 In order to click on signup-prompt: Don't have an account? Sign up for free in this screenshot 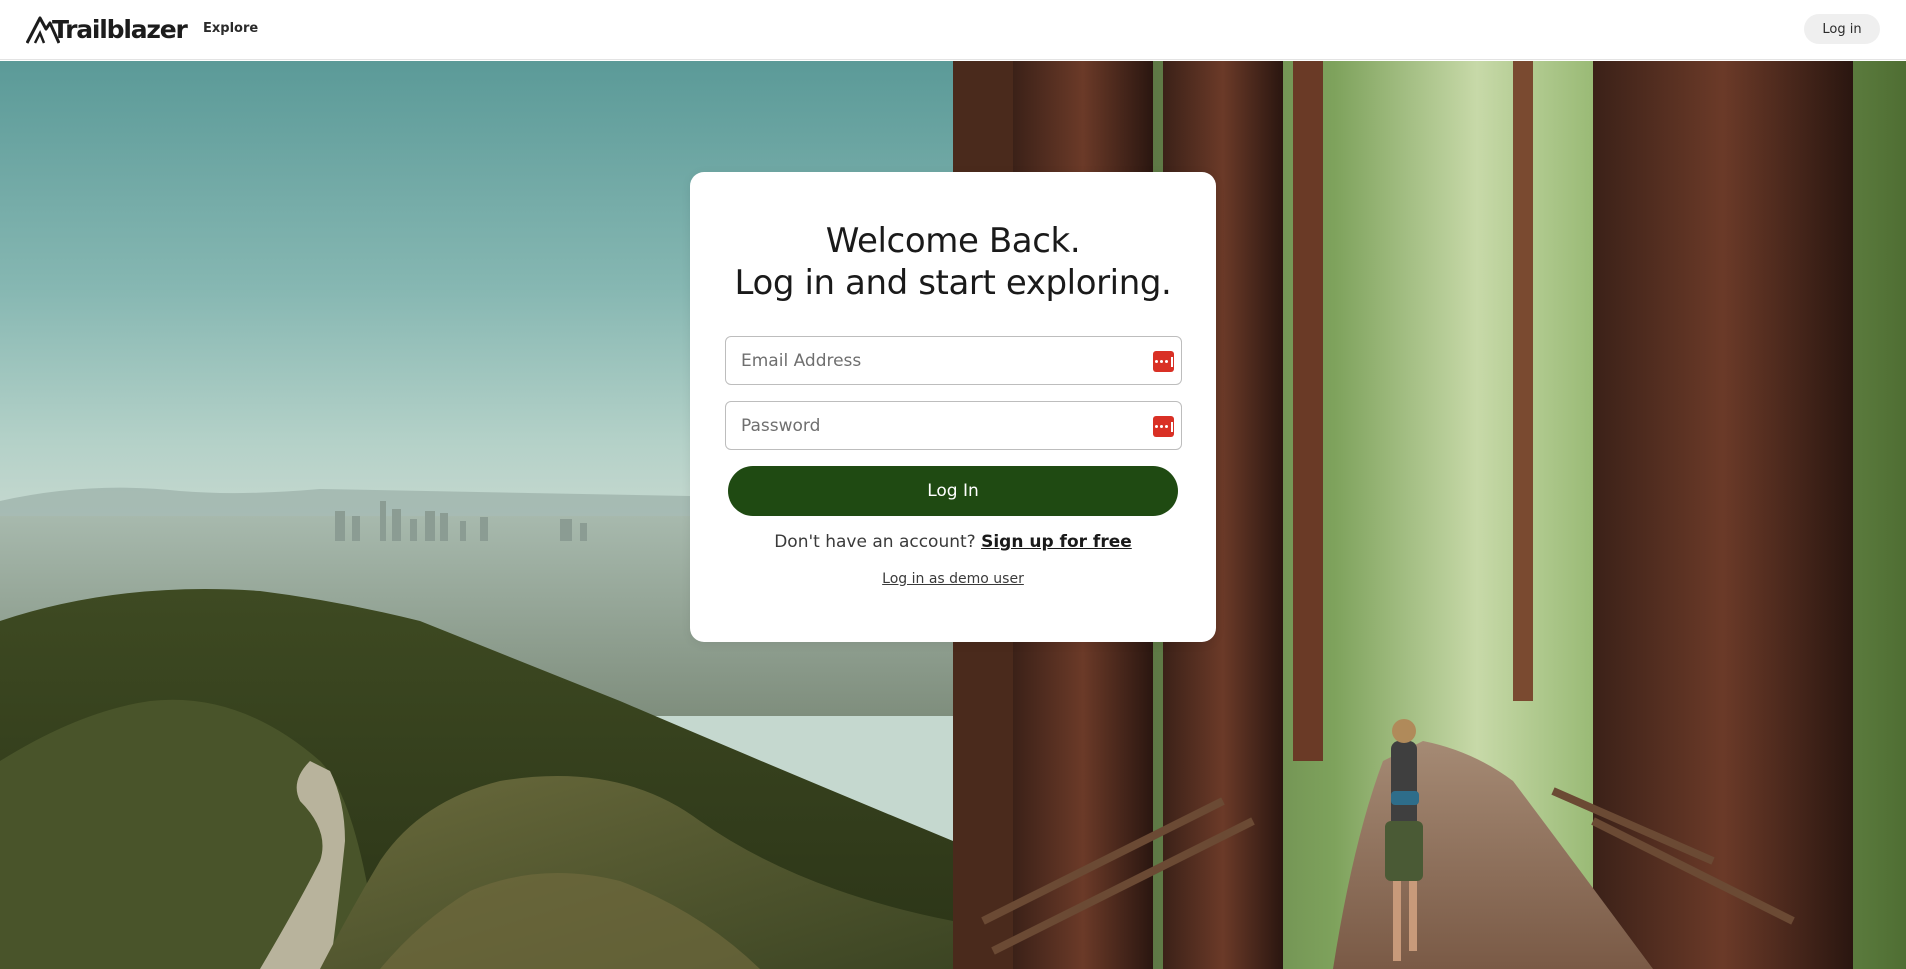, I will do `click(953, 542)`.